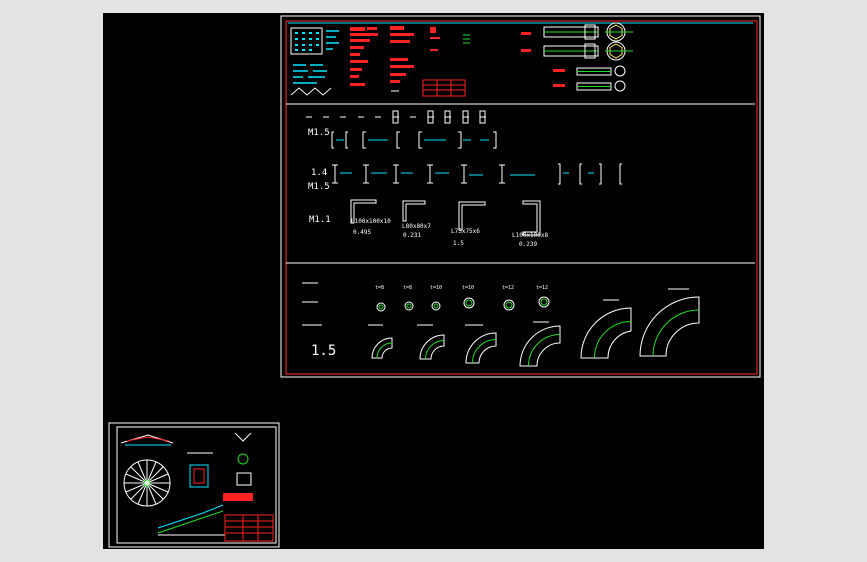 Image resolution: width=867 pixels, height=562 pixels. I want to click on notes-table-dots, so click(307, 41).